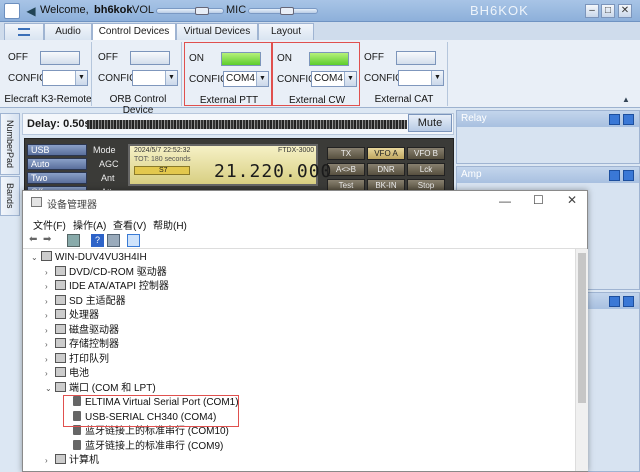  What do you see at coordinates (118, 272) in the screenshot?
I see `category-label: DVD/CD-ROM 驱动器` at bounding box center [118, 272].